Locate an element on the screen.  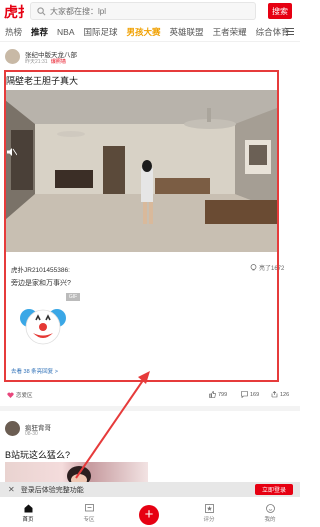
nav-score-label: 评分 is located at coordinates (209, 520).